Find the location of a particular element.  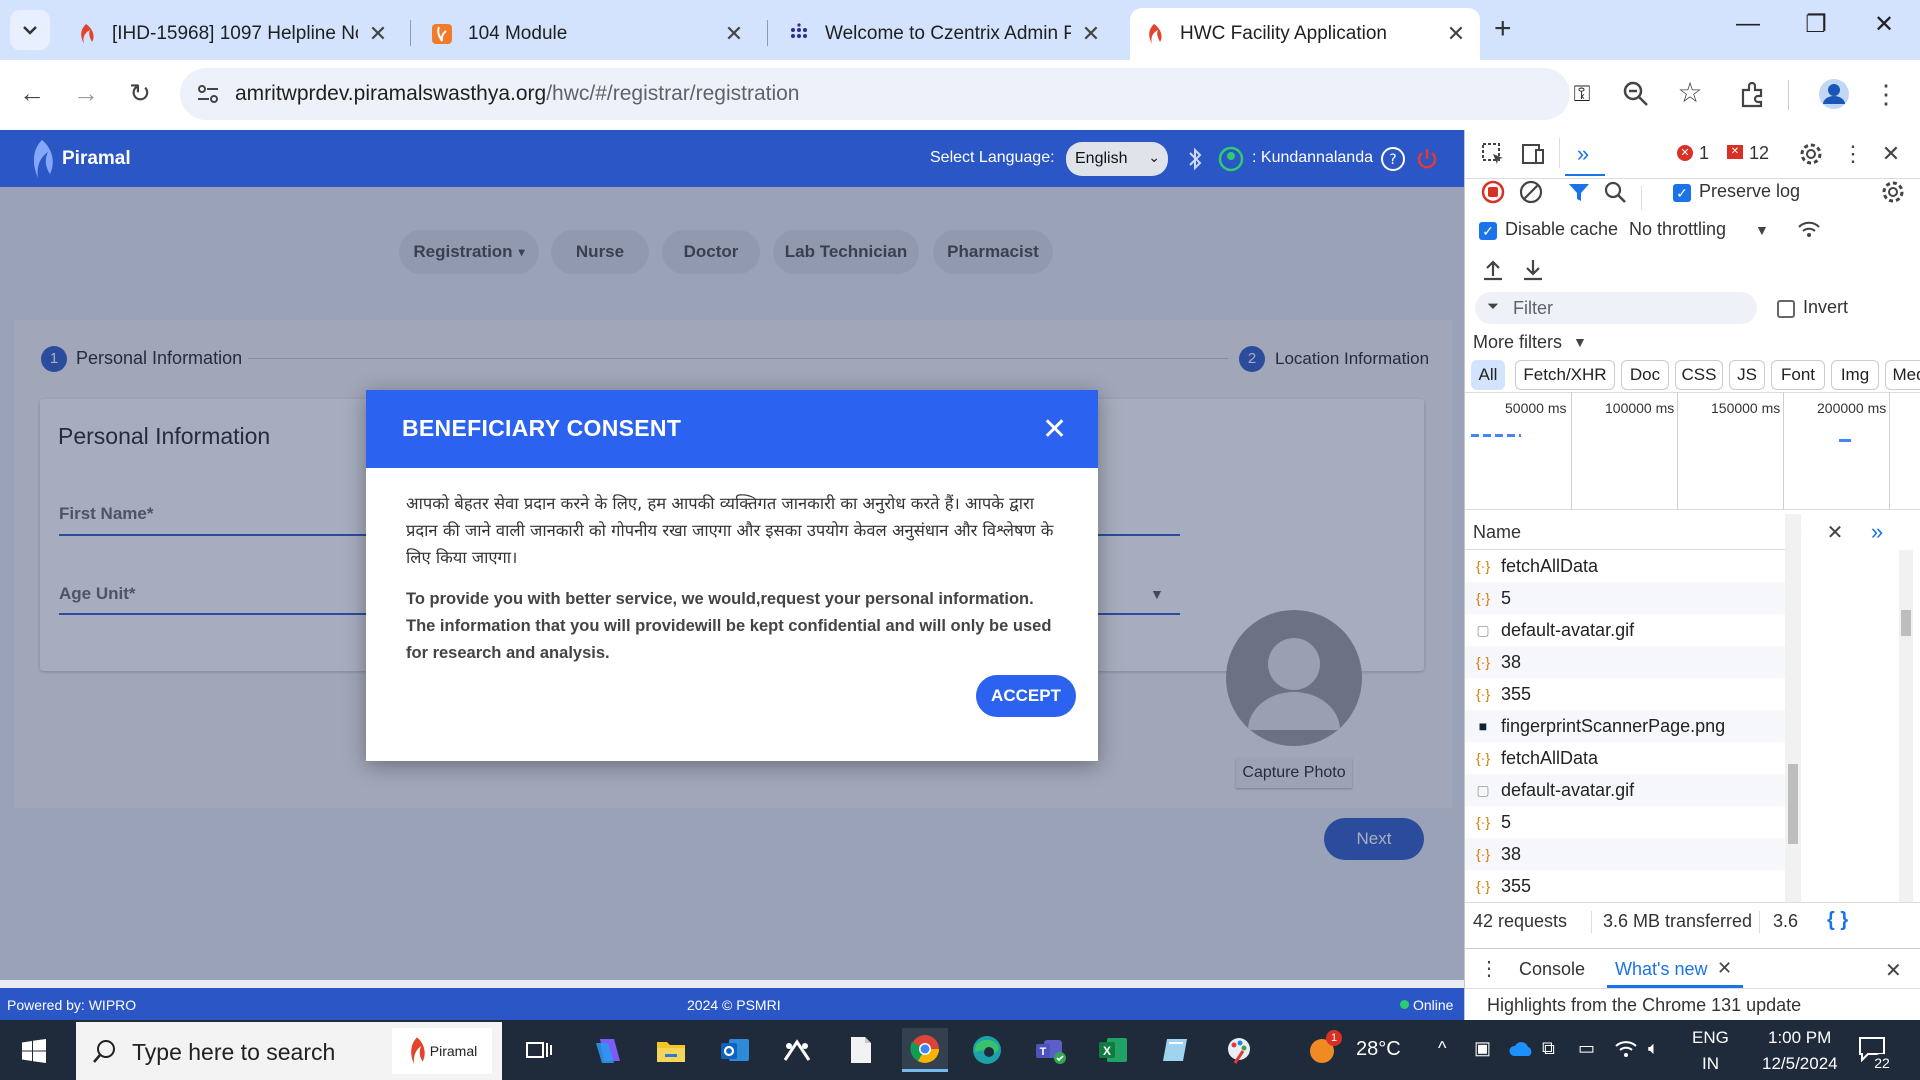

more-tabs-icon: » is located at coordinates (1583, 154).